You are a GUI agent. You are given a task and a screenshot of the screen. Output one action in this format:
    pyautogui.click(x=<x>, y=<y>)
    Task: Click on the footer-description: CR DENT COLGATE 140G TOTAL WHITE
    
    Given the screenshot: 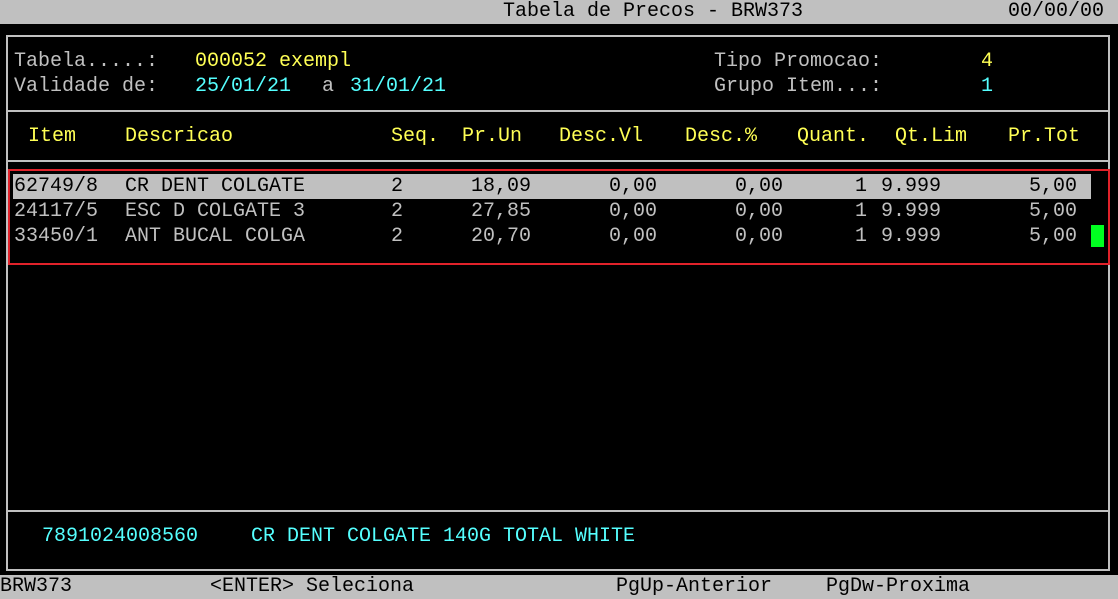 What is the action you would take?
    pyautogui.click(x=443, y=536)
    